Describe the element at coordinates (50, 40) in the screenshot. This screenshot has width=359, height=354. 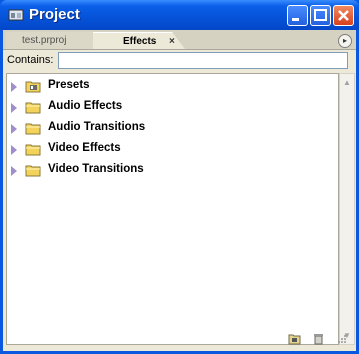
I see `tab-test-prproj: test.prproj` at that location.